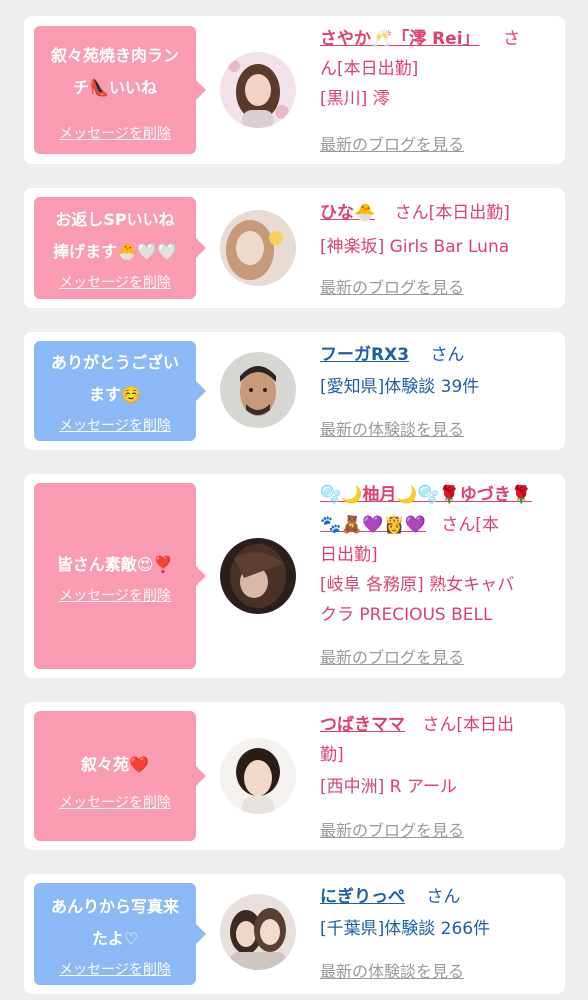  What do you see at coordinates (120, 776) in the screenshot?
I see `message-bubble: 叙々苑❤️ メッセージを削除` at bounding box center [120, 776].